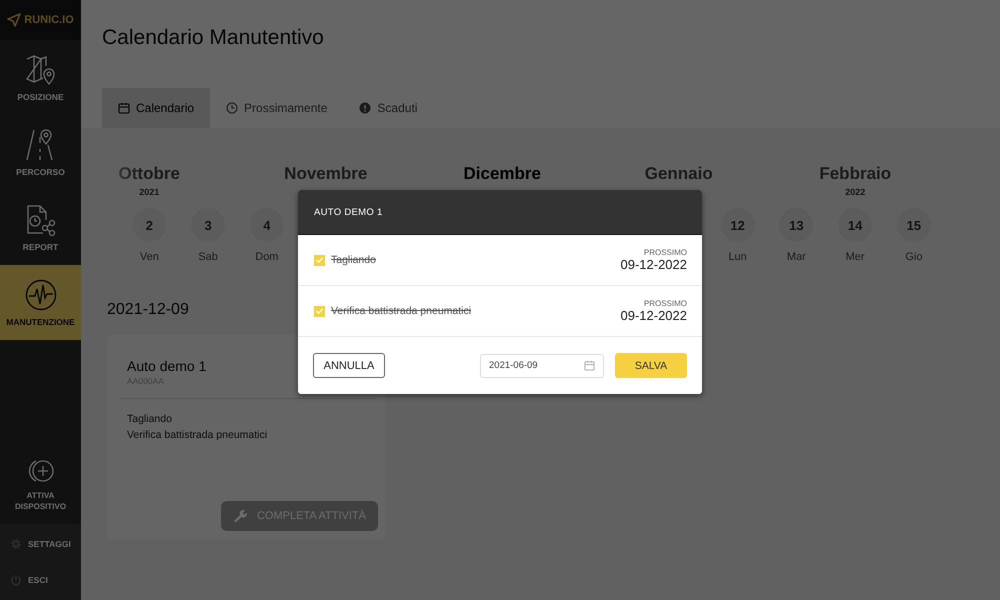  I want to click on alert-icon, so click(365, 108).